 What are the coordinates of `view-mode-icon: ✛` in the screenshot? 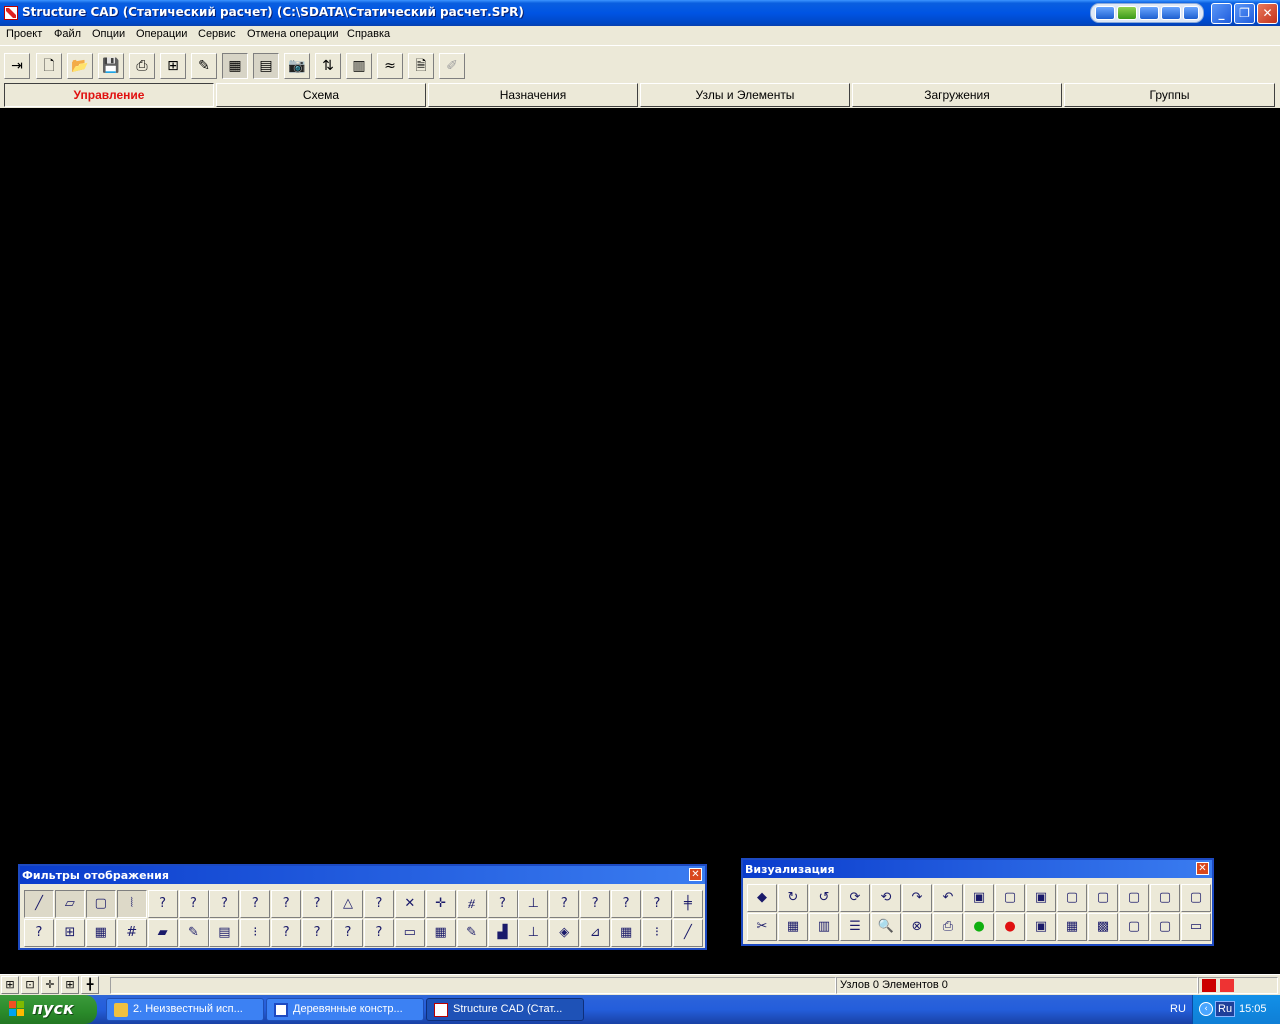 It's located at (50, 985).